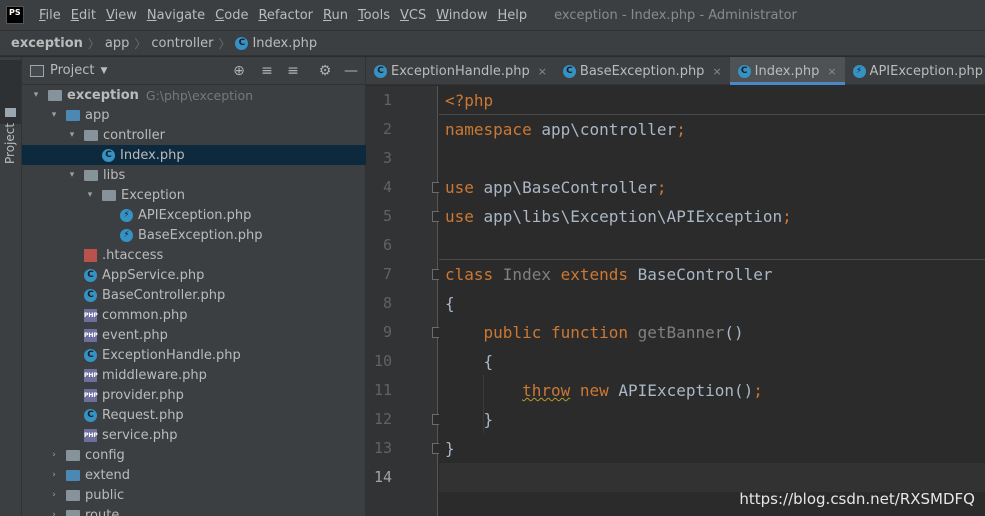 This screenshot has width=985, height=516. I want to click on tree-item-label: Index.php, so click(152, 155).